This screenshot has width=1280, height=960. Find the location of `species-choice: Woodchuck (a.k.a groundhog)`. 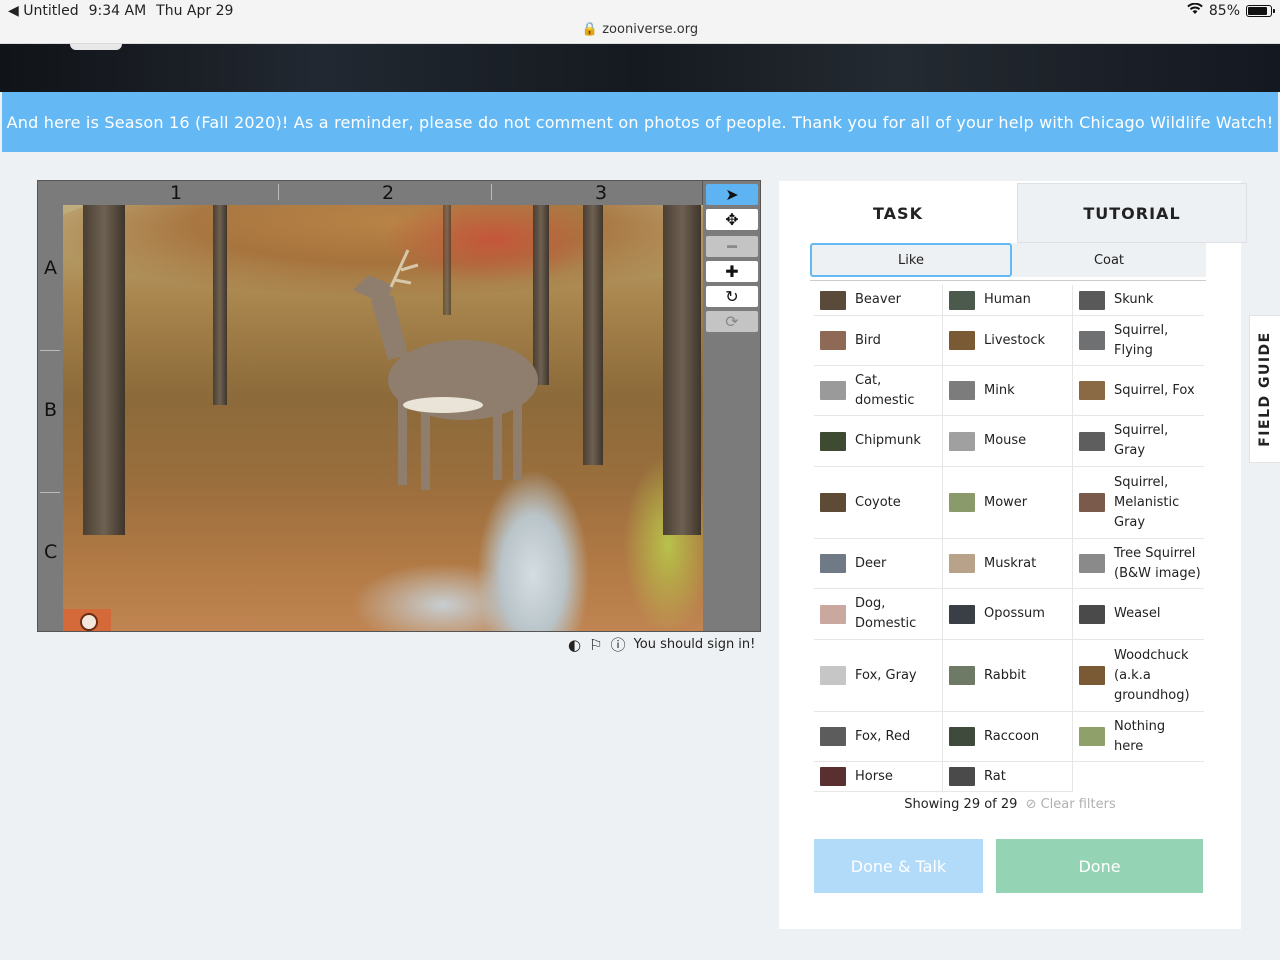

species-choice: Woodchuck (a.k.a groundhog) is located at coordinates (1138, 676).